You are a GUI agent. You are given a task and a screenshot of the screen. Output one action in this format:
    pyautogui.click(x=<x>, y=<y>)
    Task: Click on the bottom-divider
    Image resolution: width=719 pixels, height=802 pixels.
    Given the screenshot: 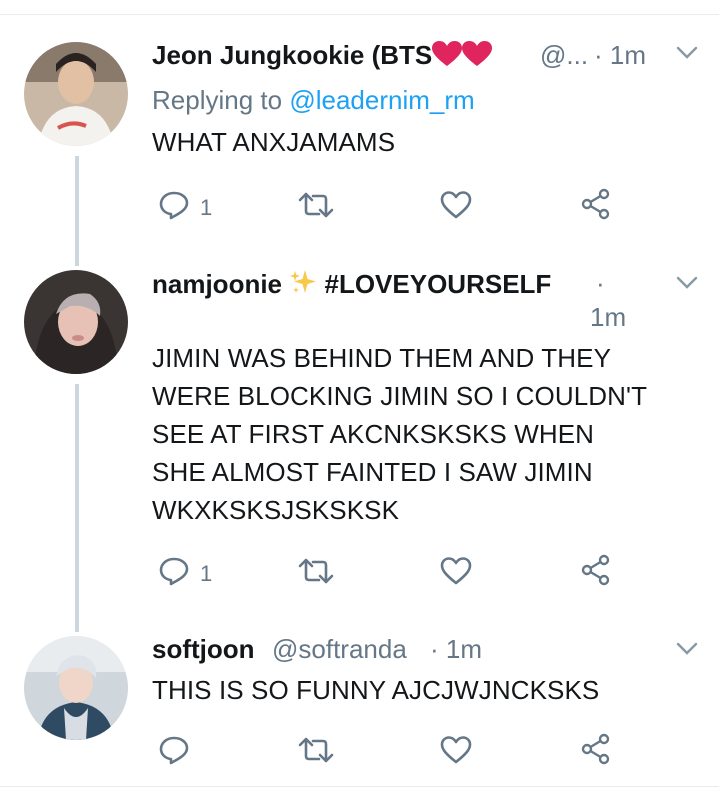 What is the action you would take?
    pyautogui.click(x=359, y=786)
    